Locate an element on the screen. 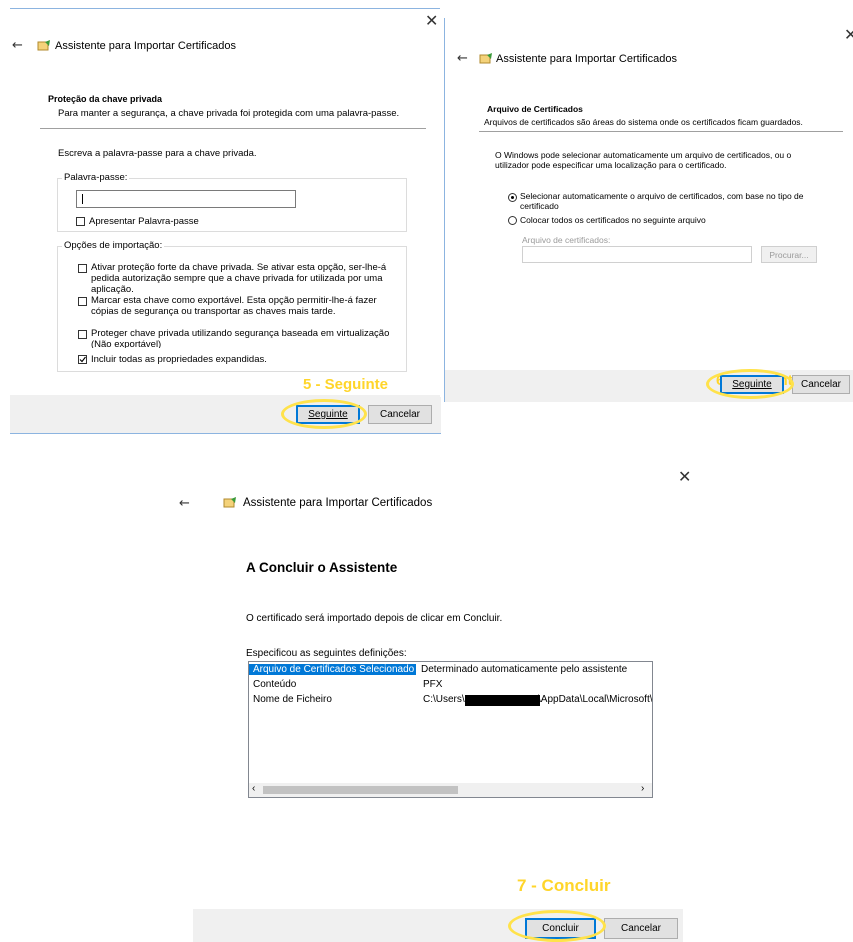 The height and width of the screenshot is (942, 853). store-input is located at coordinates (637, 254).